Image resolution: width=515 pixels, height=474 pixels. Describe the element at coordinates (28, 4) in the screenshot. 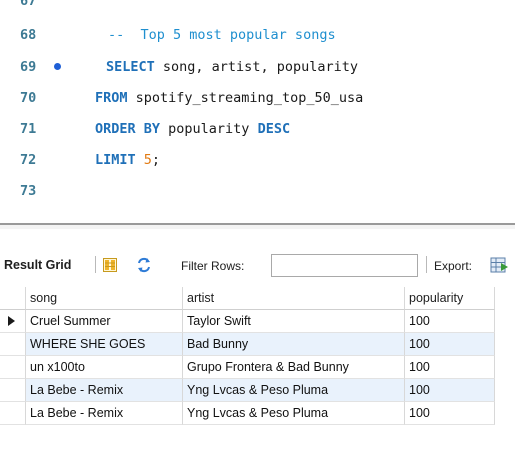

I see `line-number: 67` at that location.